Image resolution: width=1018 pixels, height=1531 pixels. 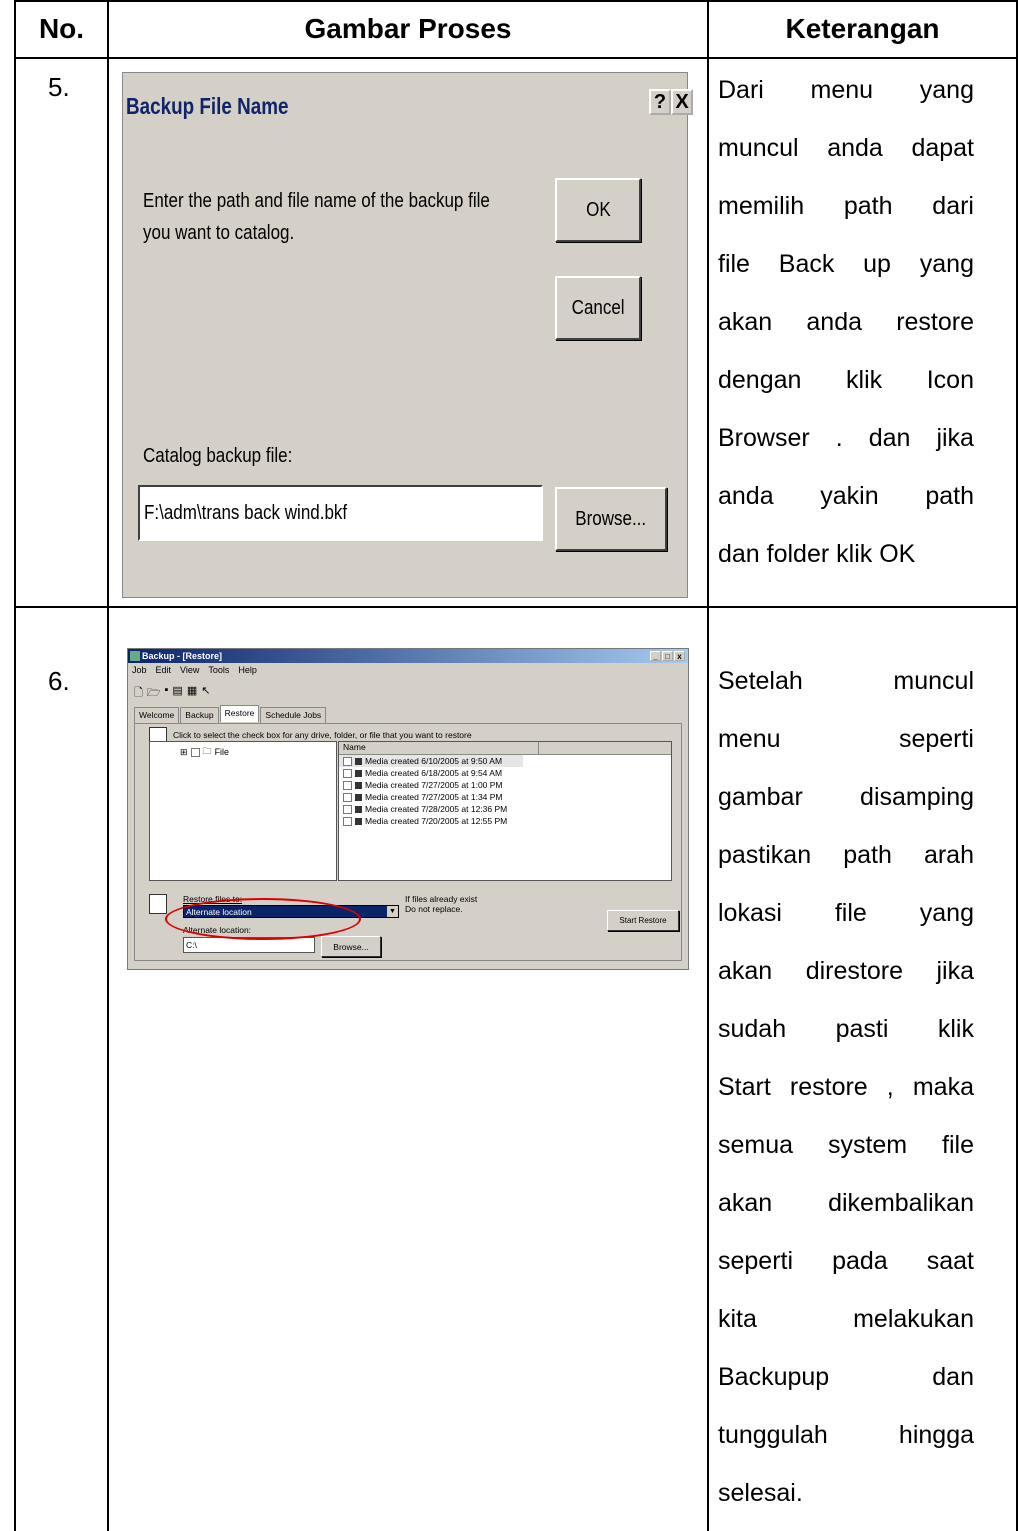 I want to click on tree-item-label: File, so click(x=222, y=752).